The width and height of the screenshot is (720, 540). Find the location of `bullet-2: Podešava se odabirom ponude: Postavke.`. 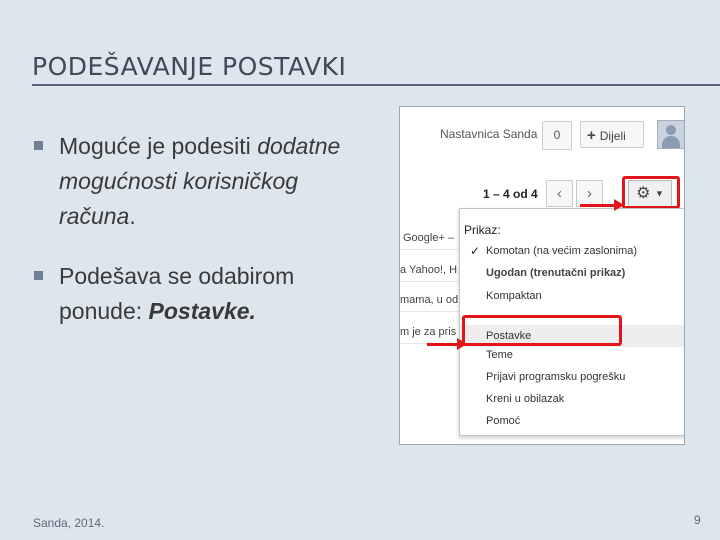

bullet-2: Podešava se odabirom ponude: Postavke. is located at coordinates (206, 294).